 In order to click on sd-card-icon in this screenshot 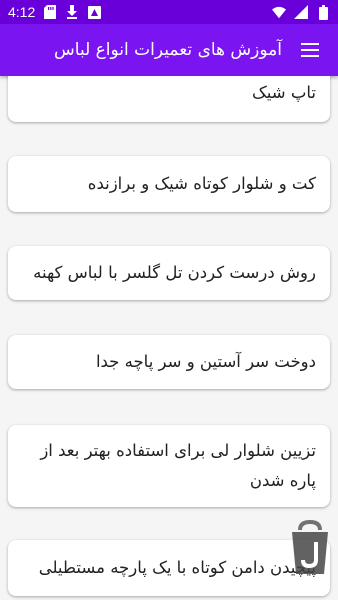, I will do `click(50, 12)`.